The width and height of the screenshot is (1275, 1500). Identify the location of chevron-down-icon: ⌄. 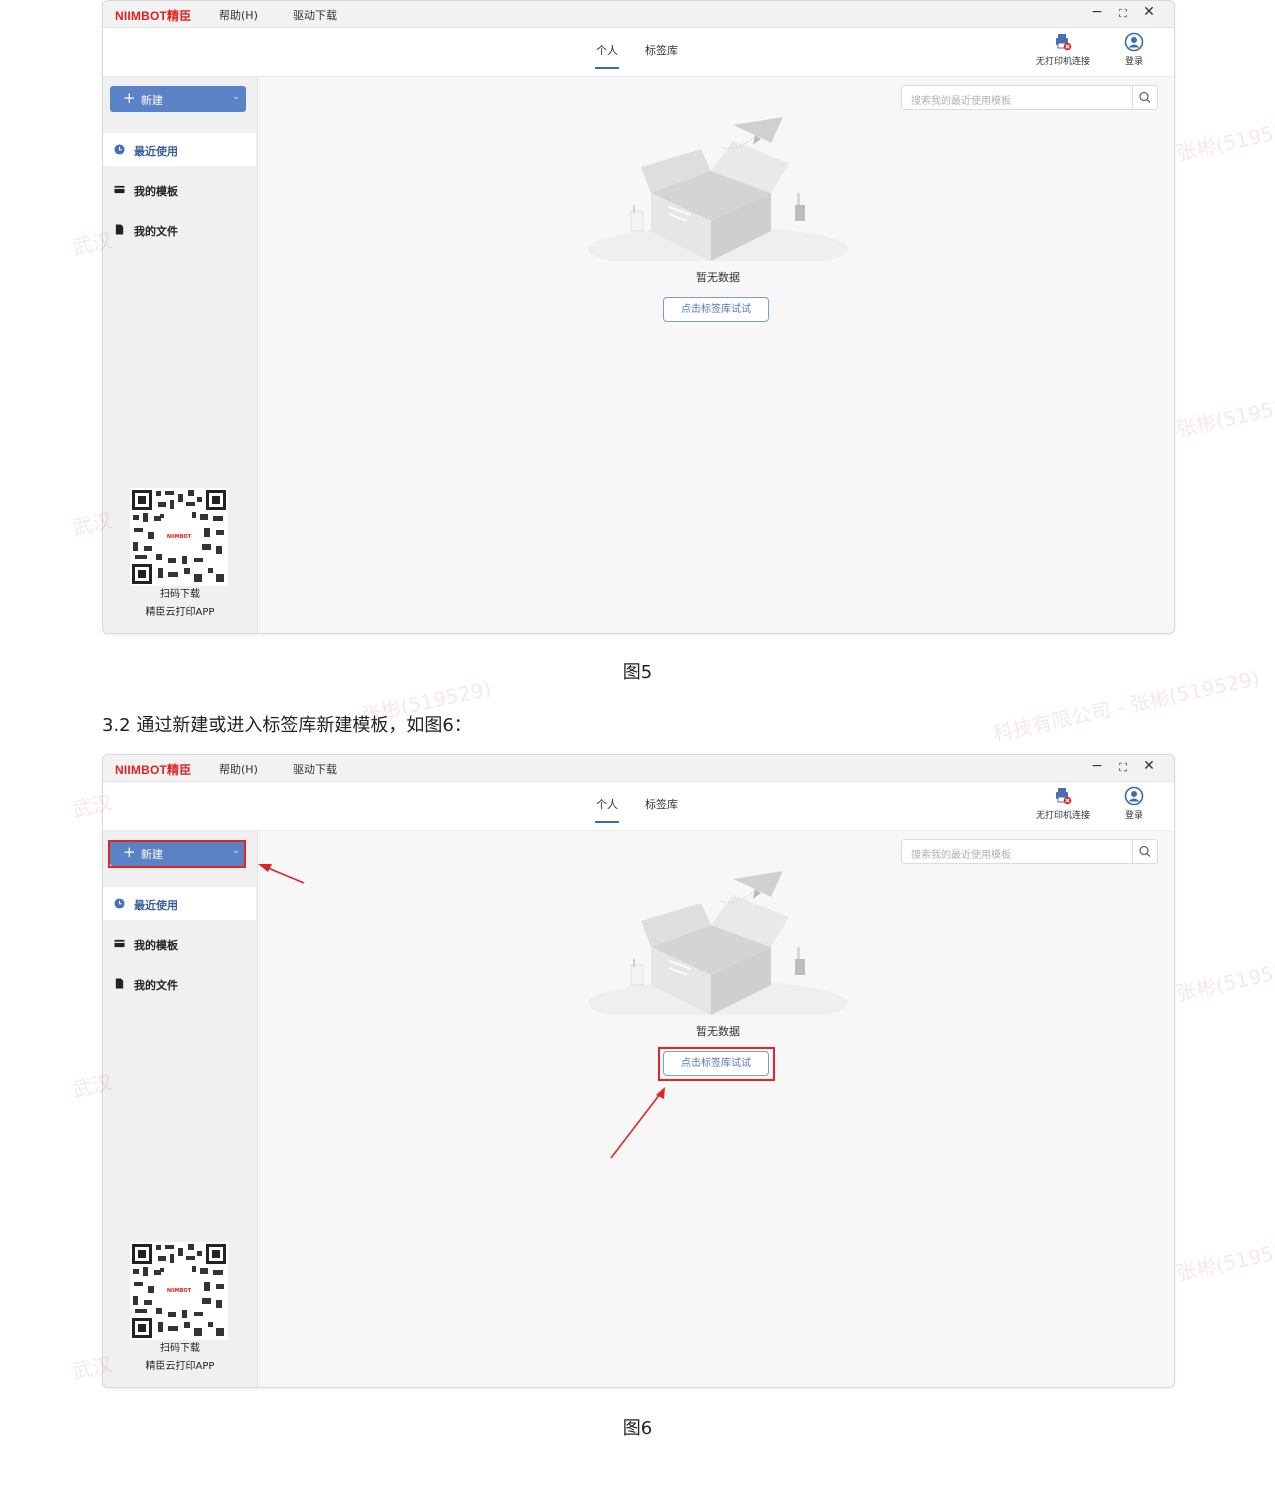
(236, 97).